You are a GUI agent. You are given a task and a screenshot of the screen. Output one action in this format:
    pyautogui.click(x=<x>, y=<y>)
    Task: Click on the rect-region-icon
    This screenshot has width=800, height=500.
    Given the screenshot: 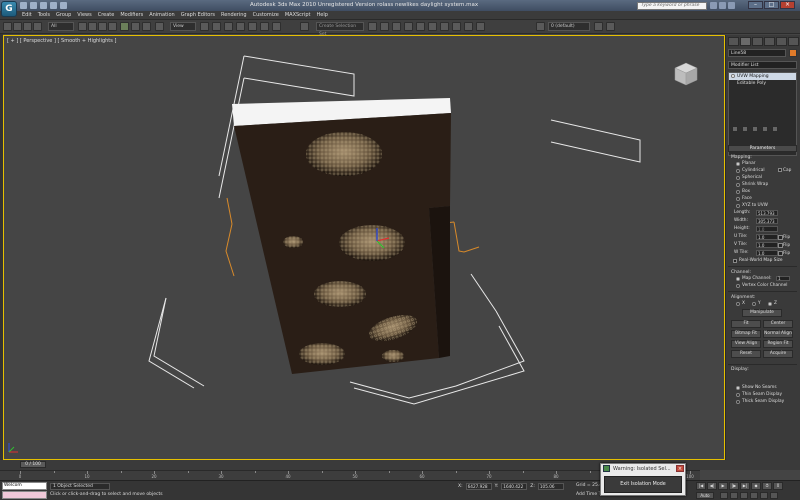 What is the action you would take?
    pyautogui.click(x=102, y=26)
    